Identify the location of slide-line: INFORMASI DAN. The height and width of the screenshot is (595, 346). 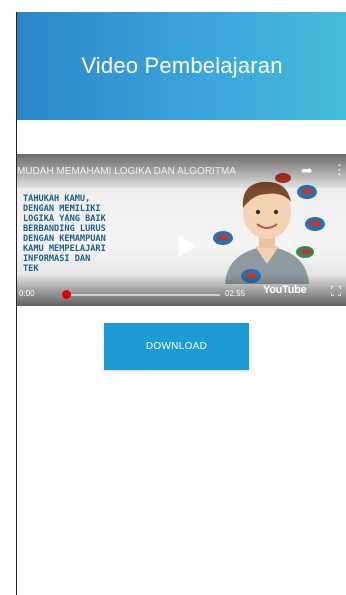
(57, 259).